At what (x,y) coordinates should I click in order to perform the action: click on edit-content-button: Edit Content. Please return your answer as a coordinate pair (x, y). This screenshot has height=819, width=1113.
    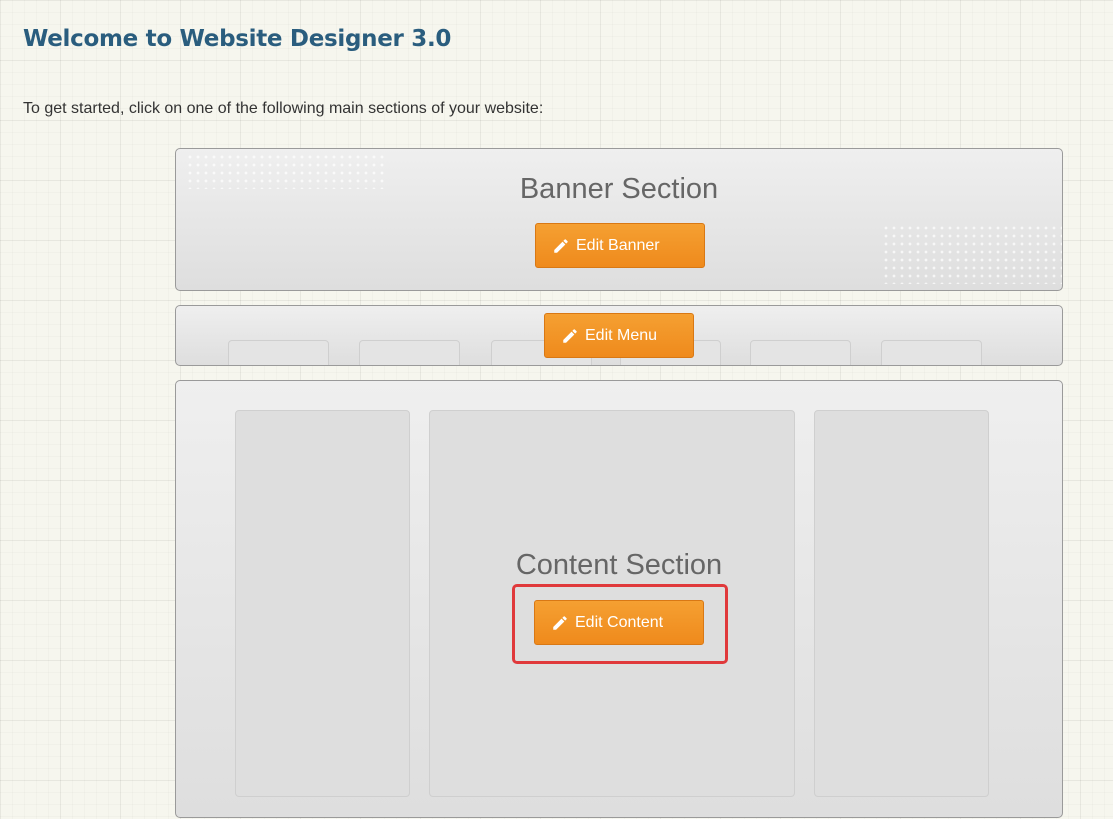
    Looking at the image, I should click on (619, 622).